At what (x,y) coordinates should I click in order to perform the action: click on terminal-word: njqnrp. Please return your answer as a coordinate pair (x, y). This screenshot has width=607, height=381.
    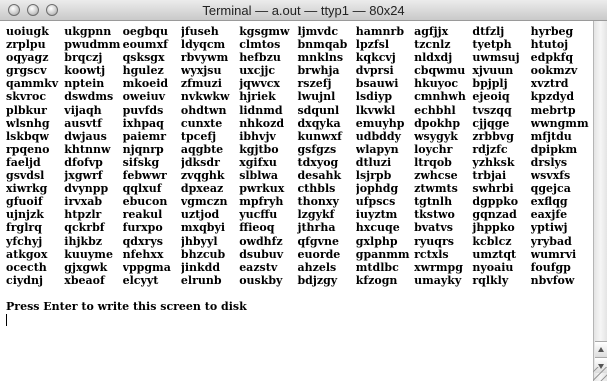
    Looking at the image, I should click on (143, 149).